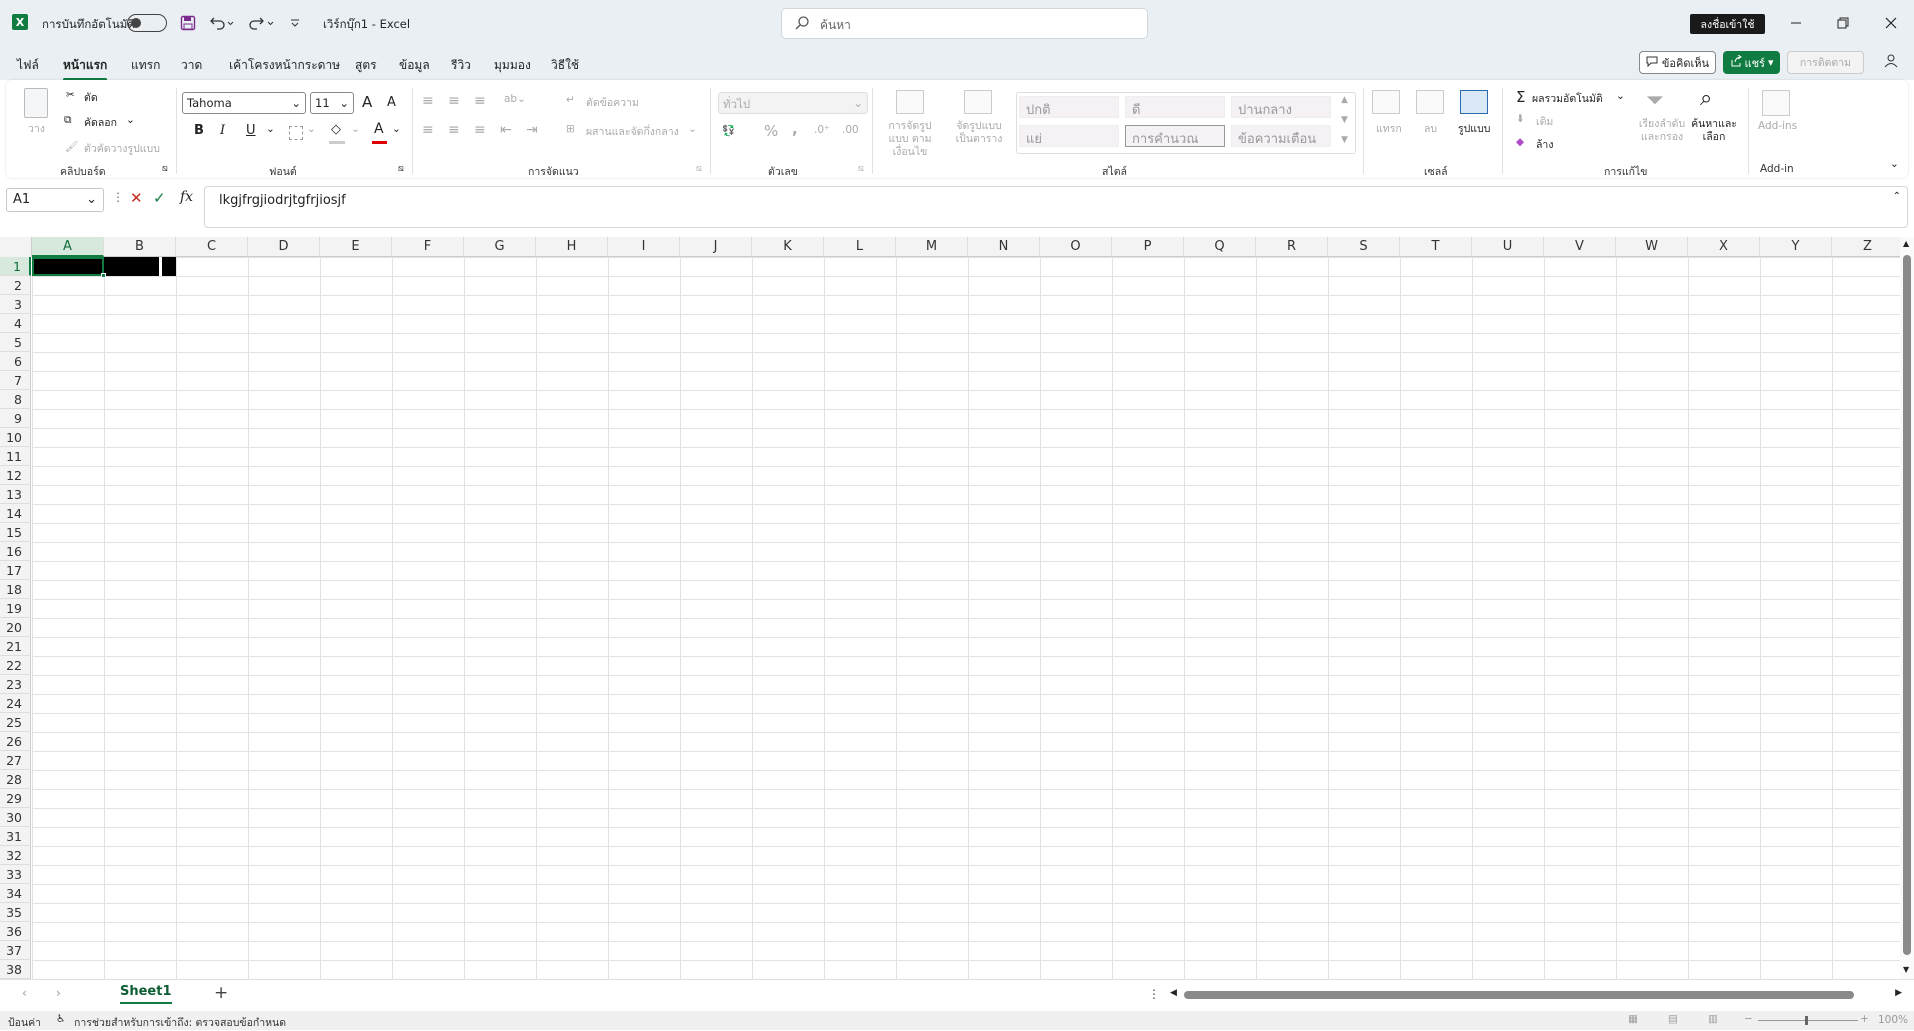 This screenshot has width=1914, height=1031. I want to click on vertical-scroll-thumb, so click(1907, 605).